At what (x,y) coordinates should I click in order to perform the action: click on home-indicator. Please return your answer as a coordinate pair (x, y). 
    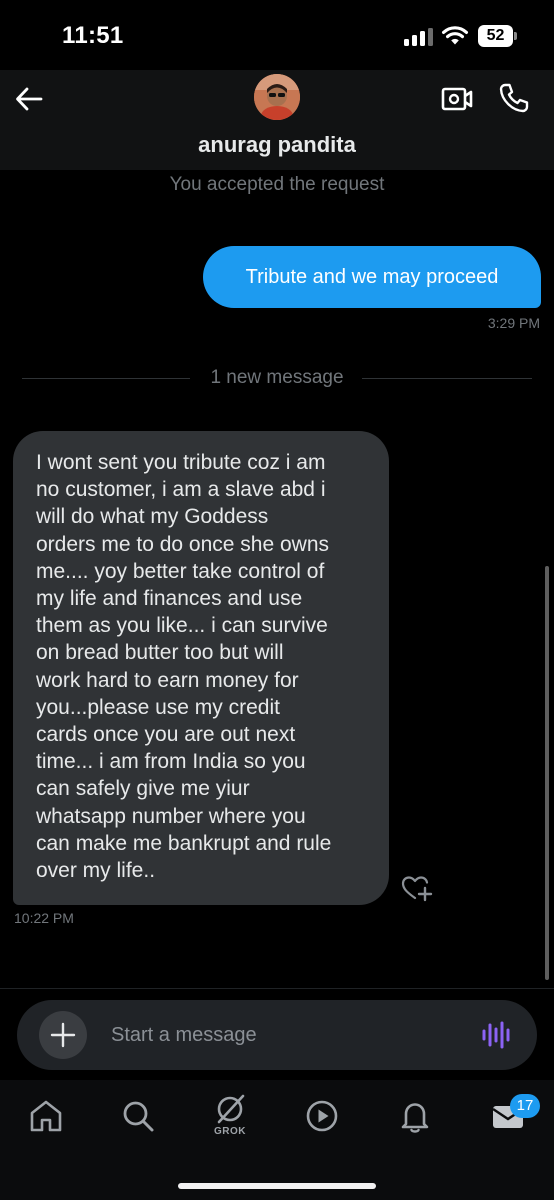
    Looking at the image, I should click on (277, 1186).